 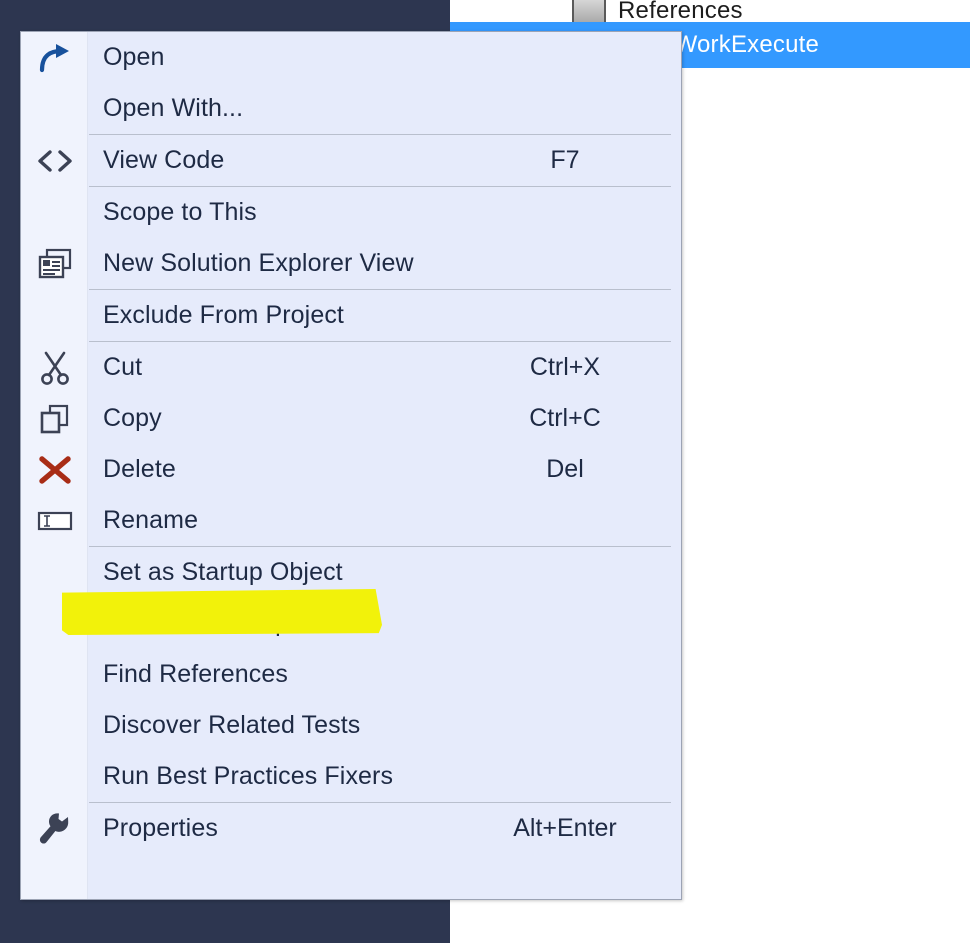 What do you see at coordinates (55, 419) in the screenshot?
I see `copy-icon` at bounding box center [55, 419].